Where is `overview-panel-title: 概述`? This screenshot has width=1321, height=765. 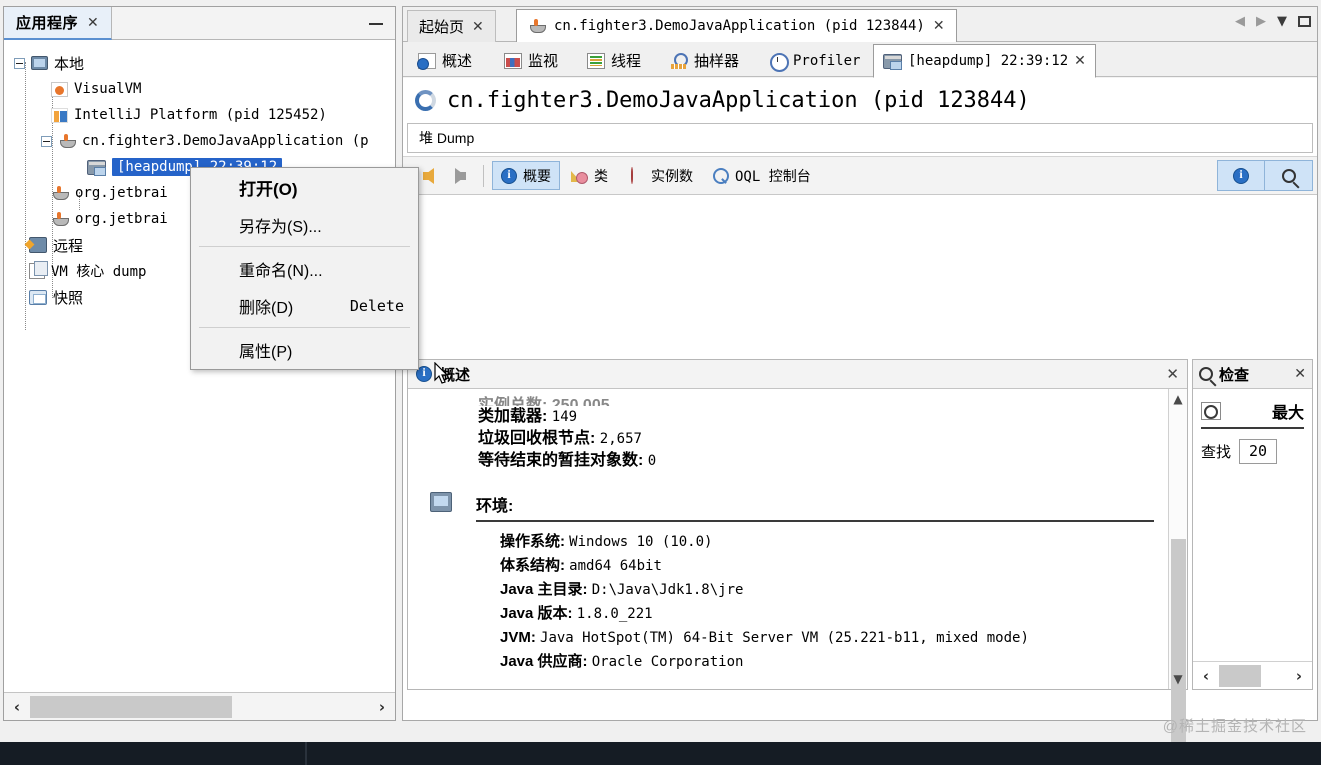 overview-panel-title: 概述 is located at coordinates (455, 375).